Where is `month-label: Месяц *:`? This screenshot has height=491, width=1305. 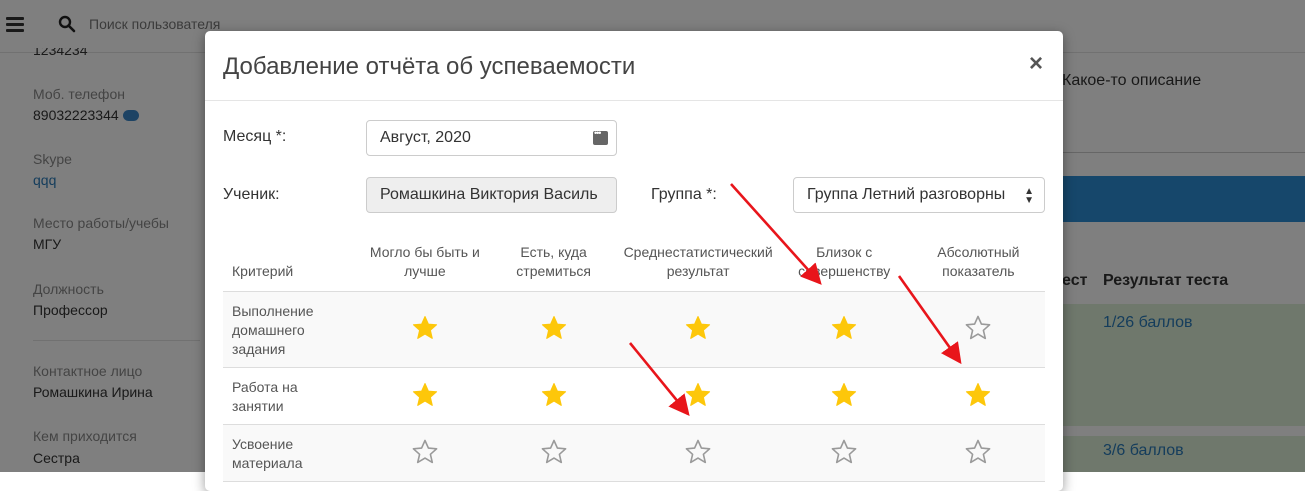 month-label: Месяц *: is located at coordinates (255, 136).